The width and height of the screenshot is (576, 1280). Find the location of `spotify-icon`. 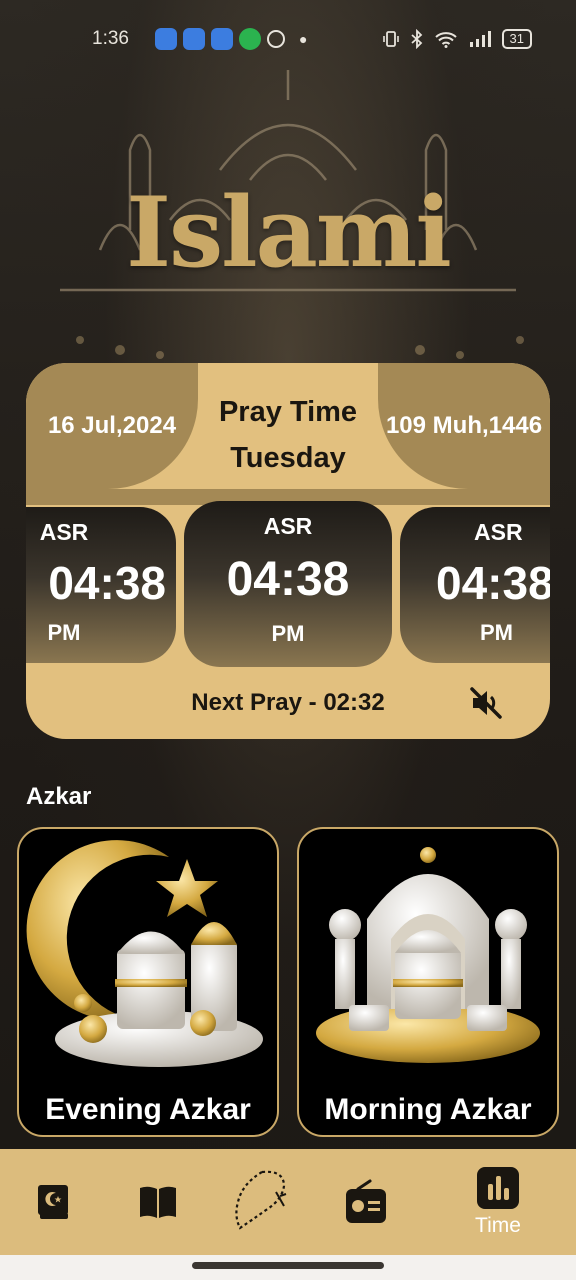

spotify-icon is located at coordinates (249, 39).